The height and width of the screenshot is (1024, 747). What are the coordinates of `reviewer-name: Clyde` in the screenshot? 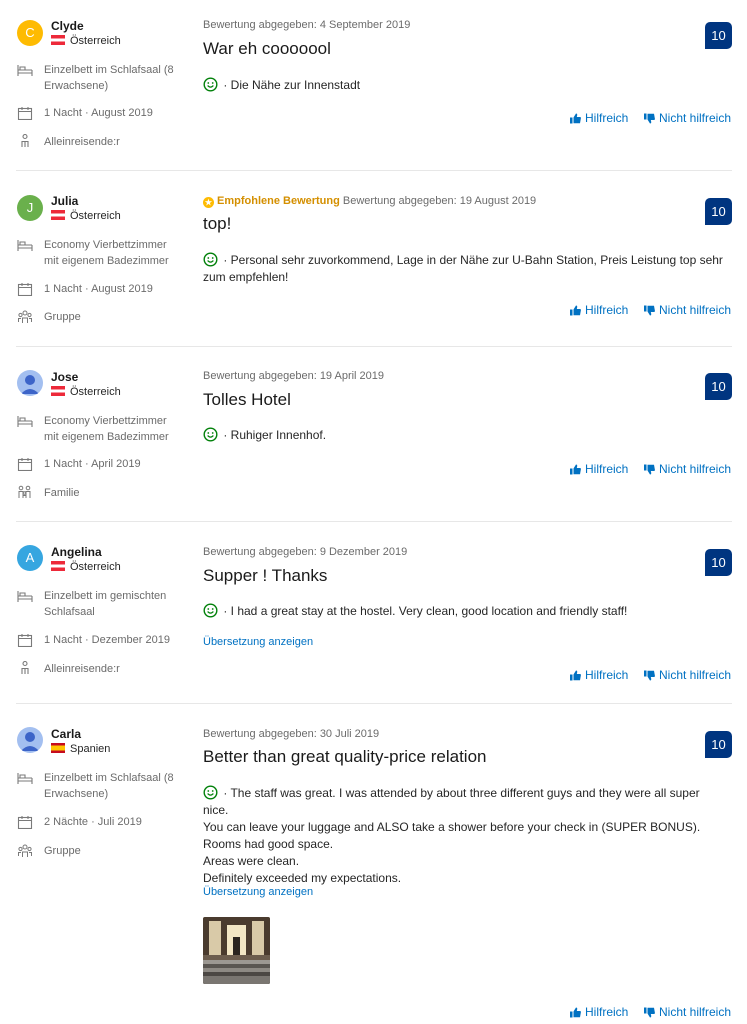 It's located at (67, 26).